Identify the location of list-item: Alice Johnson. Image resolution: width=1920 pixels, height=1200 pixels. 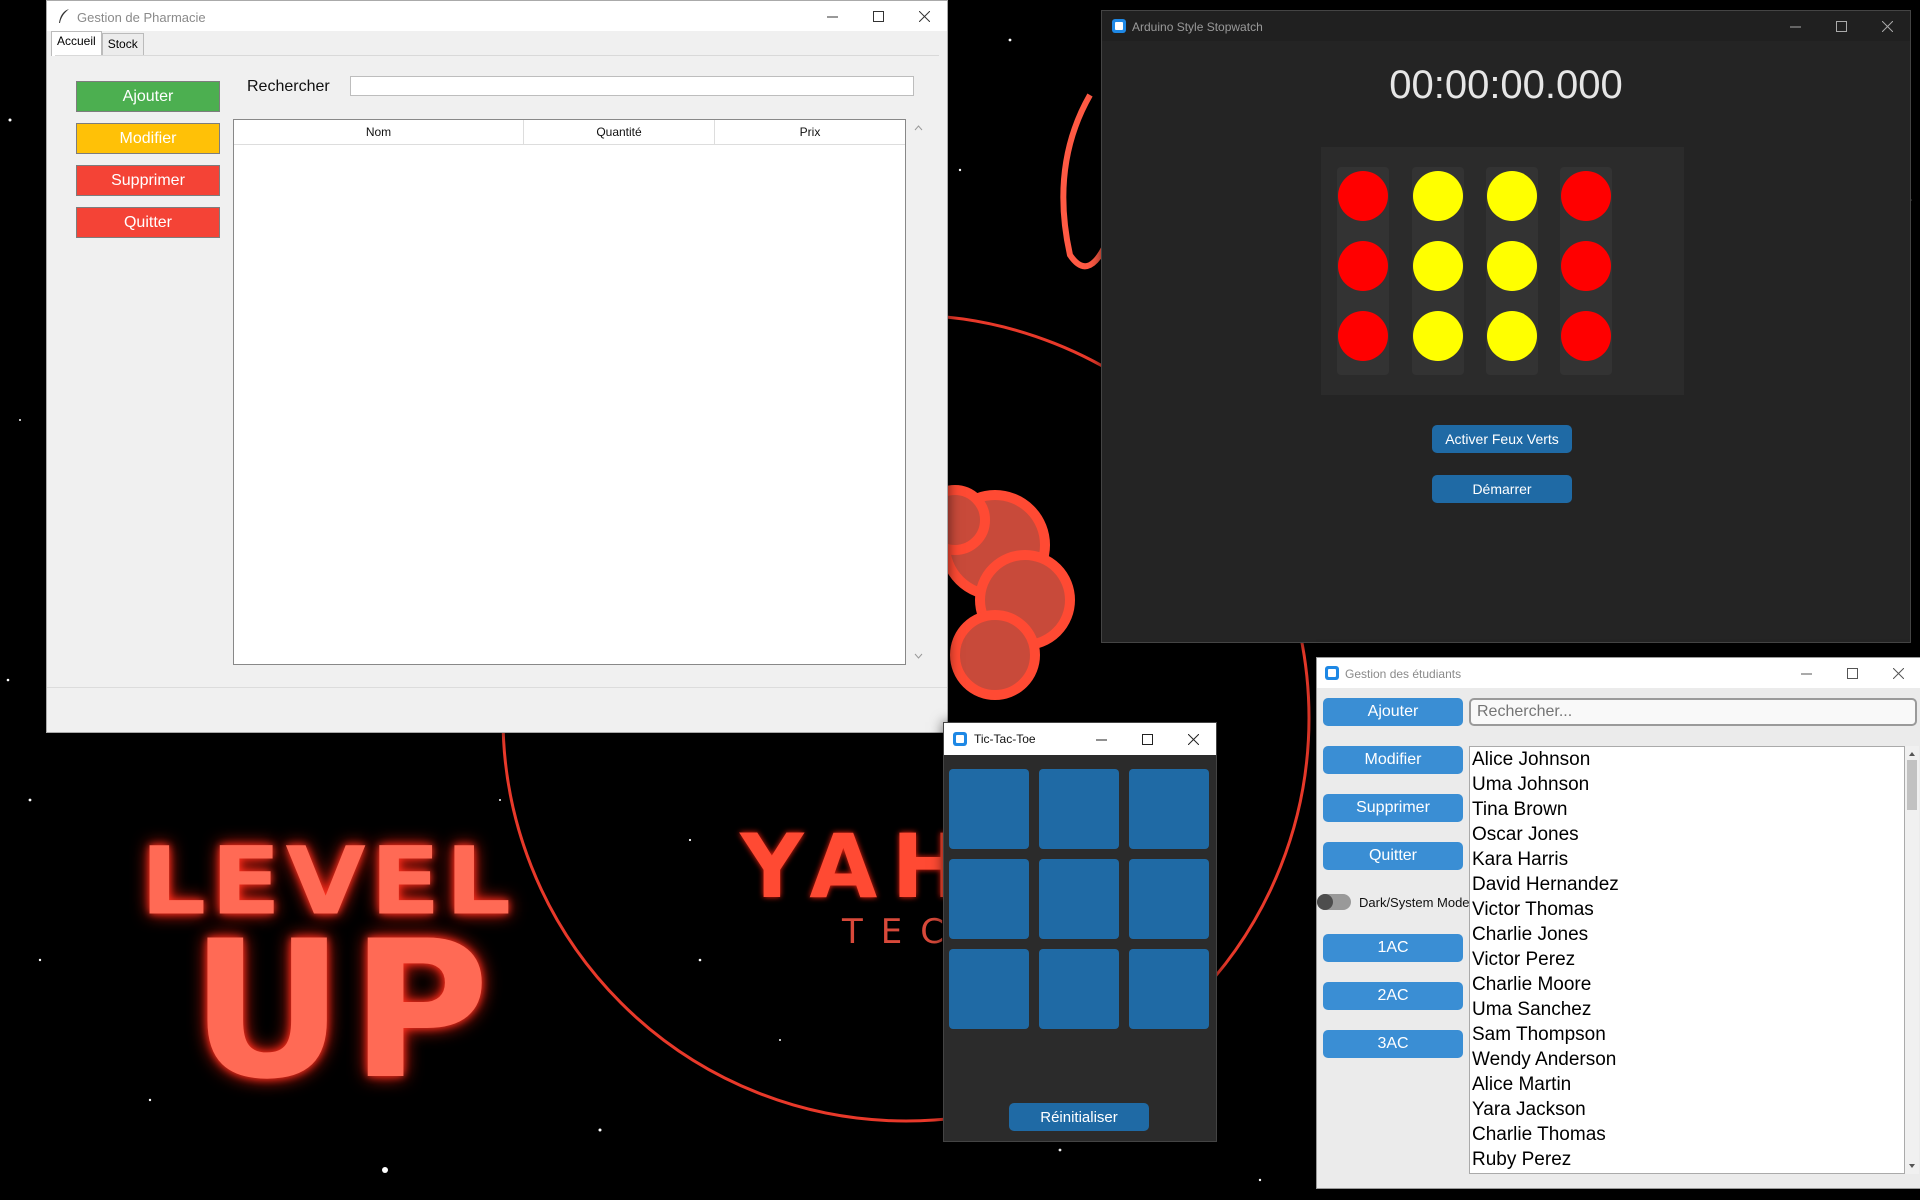
(1687, 759).